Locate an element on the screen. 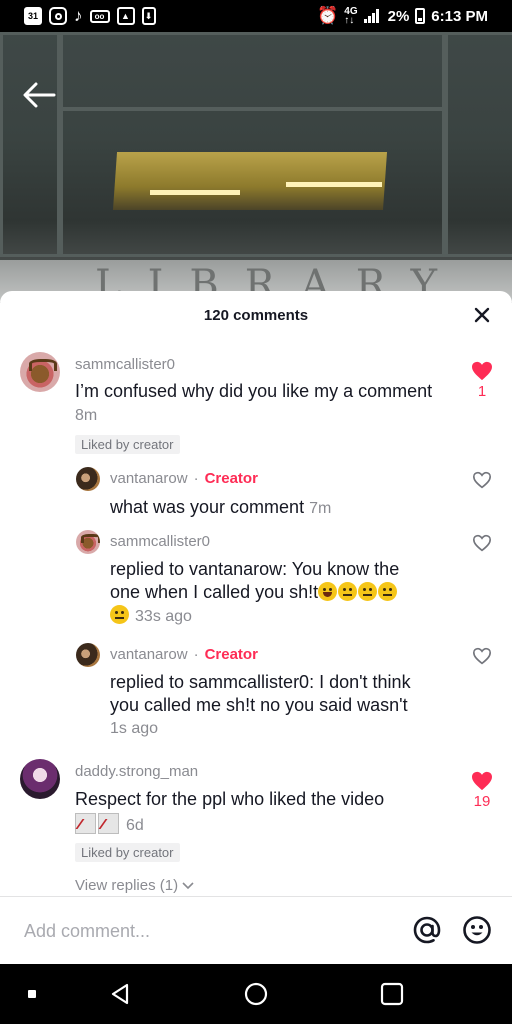 The height and width of the screenshot is (1024, 512). close-button is located at coordinates (482, 315).